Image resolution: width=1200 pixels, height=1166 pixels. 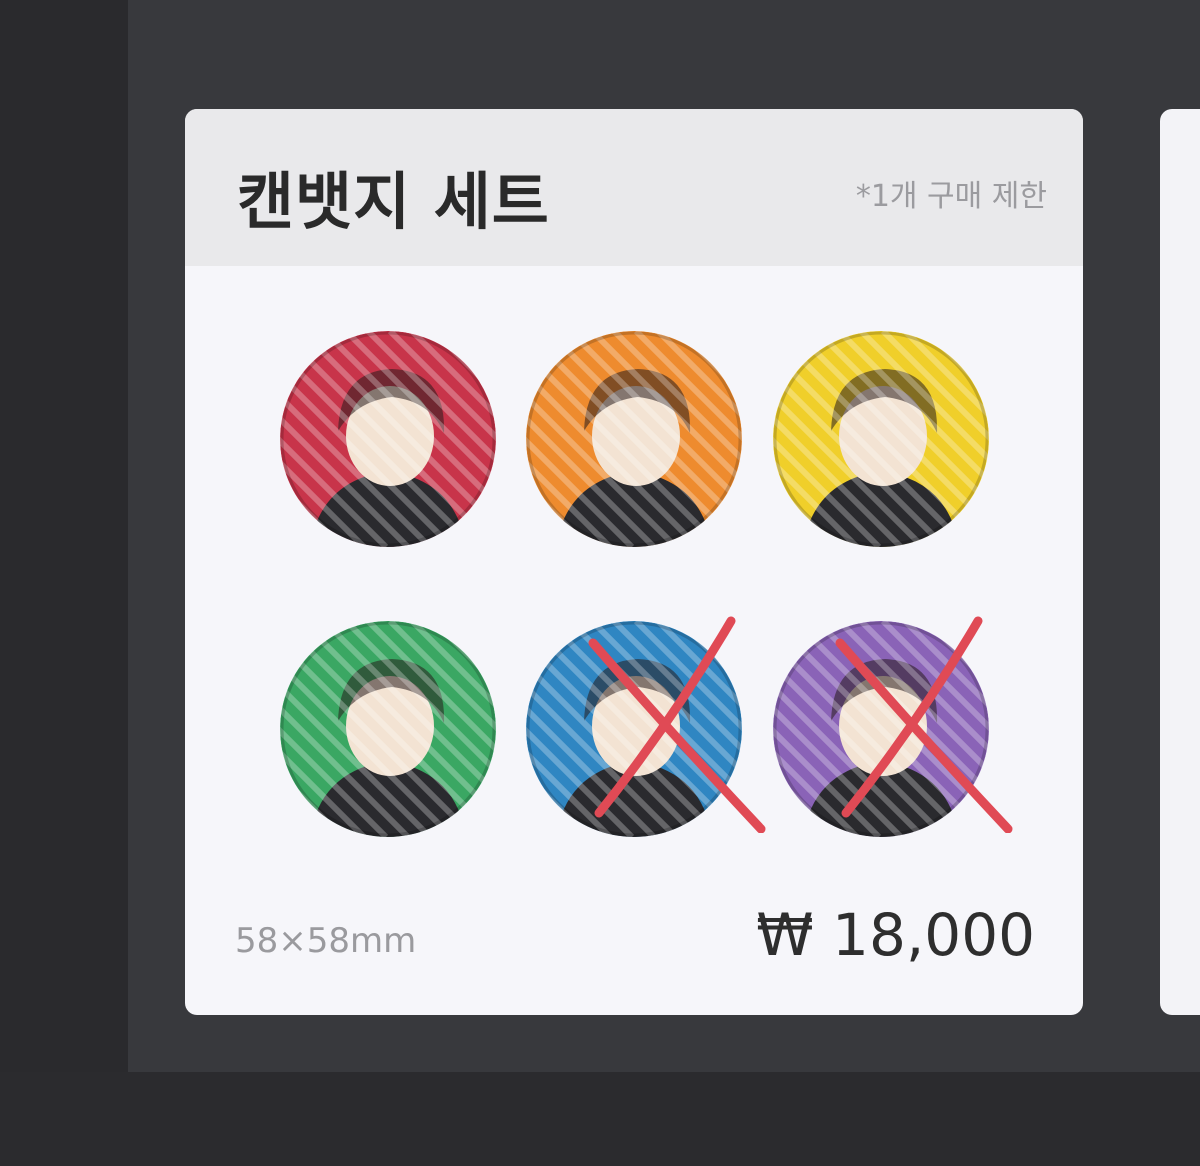 I want to click on bottom-strip, so click(x=600, y=1119).